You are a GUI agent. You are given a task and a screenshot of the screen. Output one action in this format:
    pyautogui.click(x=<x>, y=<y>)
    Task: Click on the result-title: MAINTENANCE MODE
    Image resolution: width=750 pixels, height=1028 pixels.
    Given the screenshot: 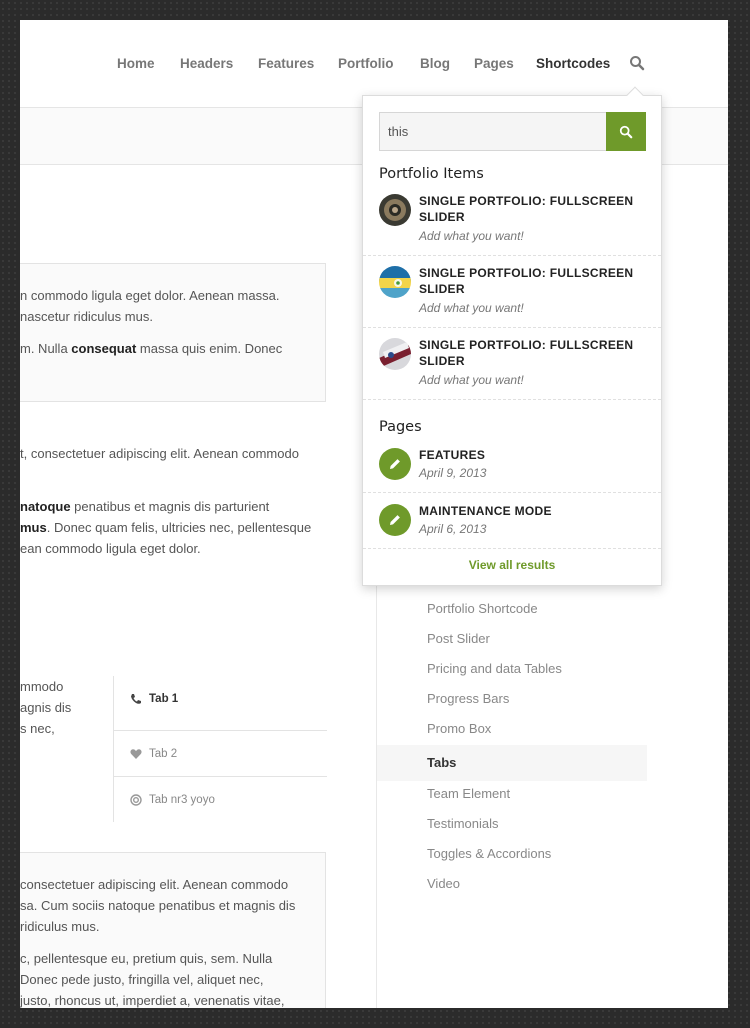 What is the action you would take?
    pyautogui.click(x=485, y=511)
    